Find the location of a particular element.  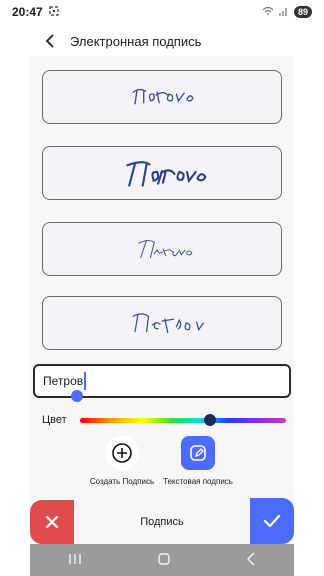

text-caret is located at coordinates (85, 381).